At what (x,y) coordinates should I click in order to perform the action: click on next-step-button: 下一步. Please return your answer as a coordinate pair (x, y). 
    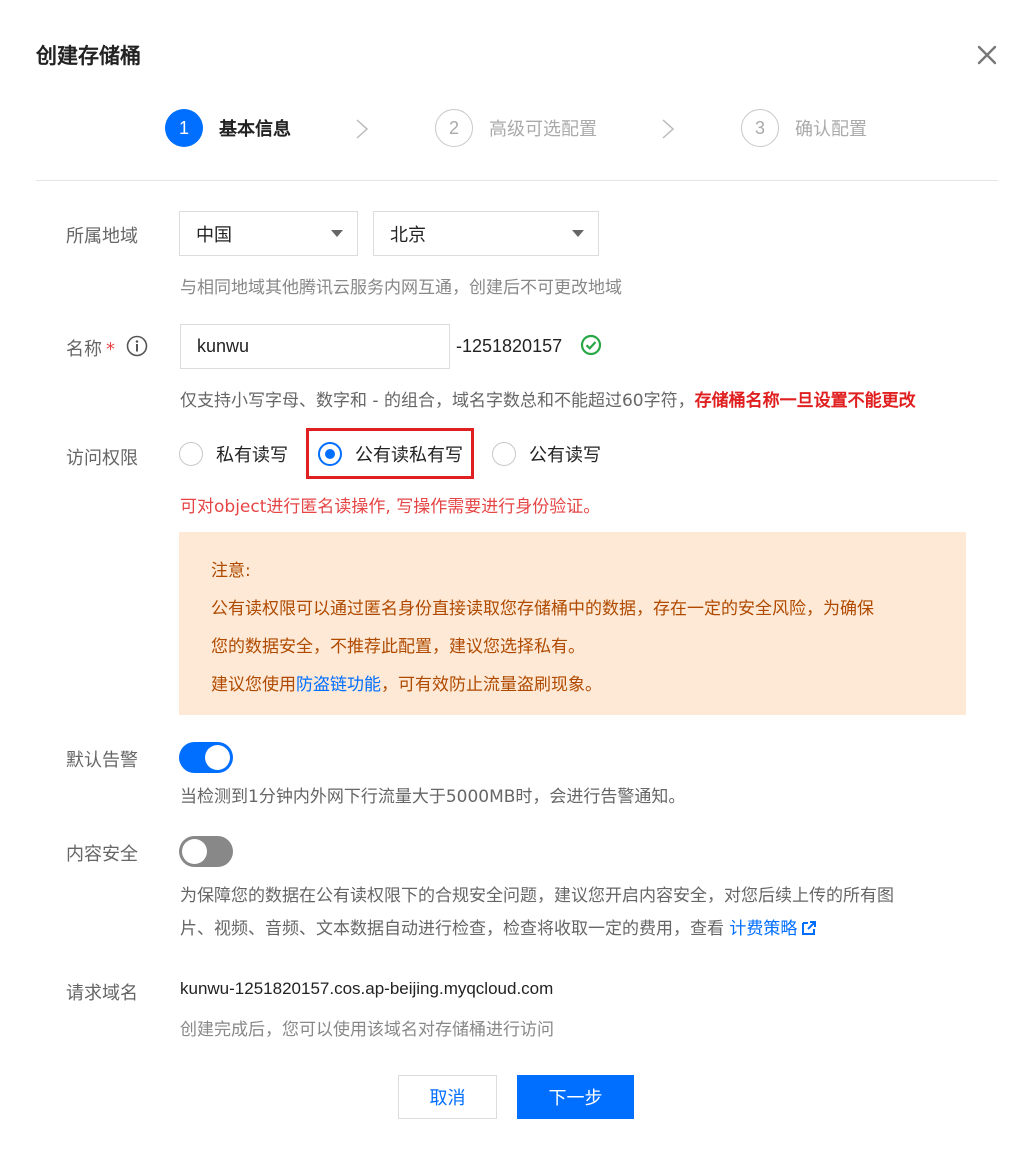
    Looking at the image, I should click on (575, 1097).